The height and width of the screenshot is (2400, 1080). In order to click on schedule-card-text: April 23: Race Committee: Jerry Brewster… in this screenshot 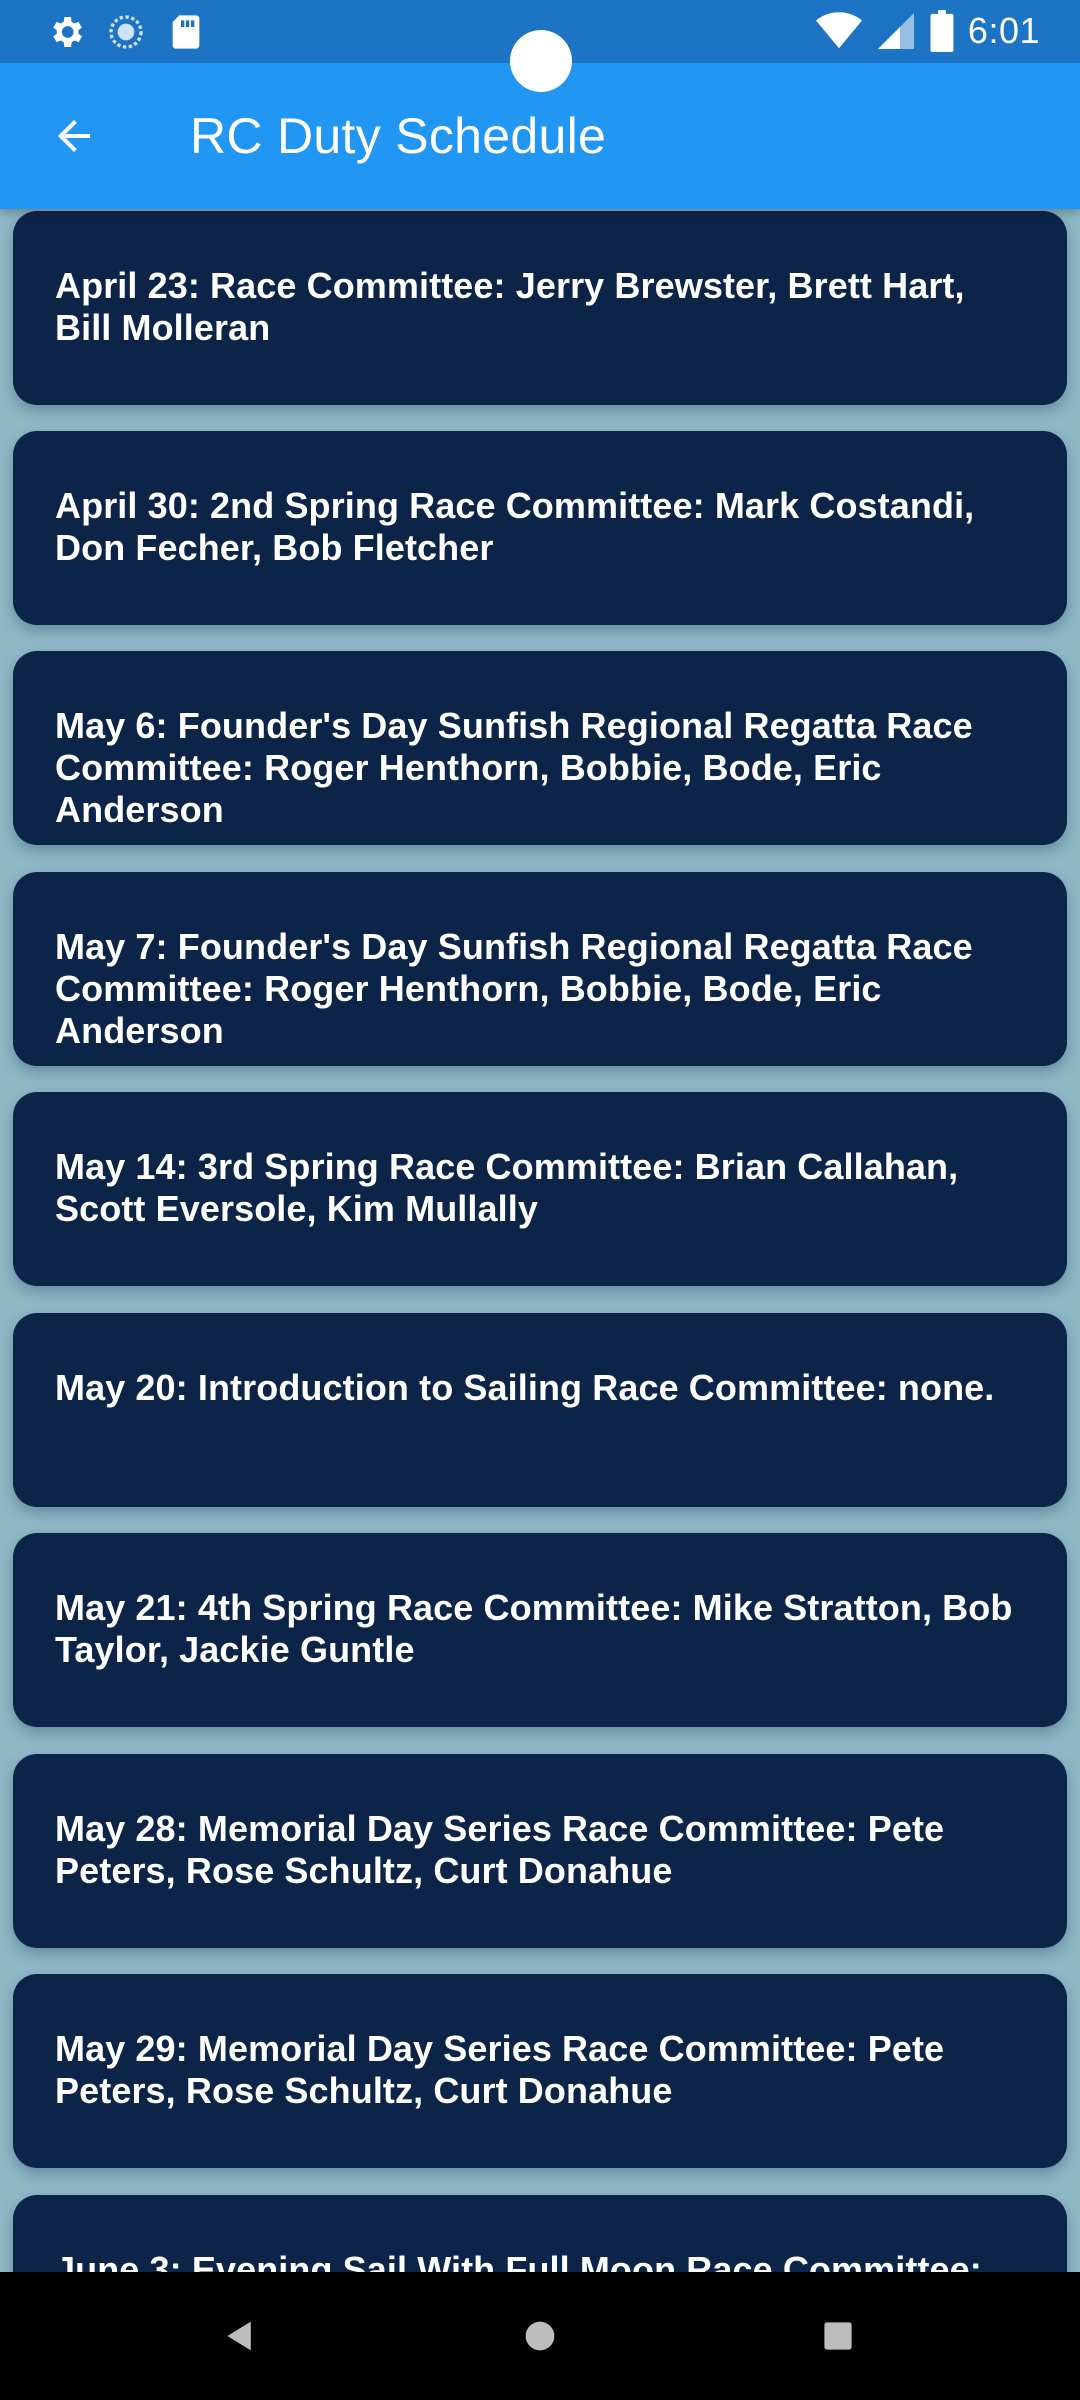, I will do `click(510, 306)`.